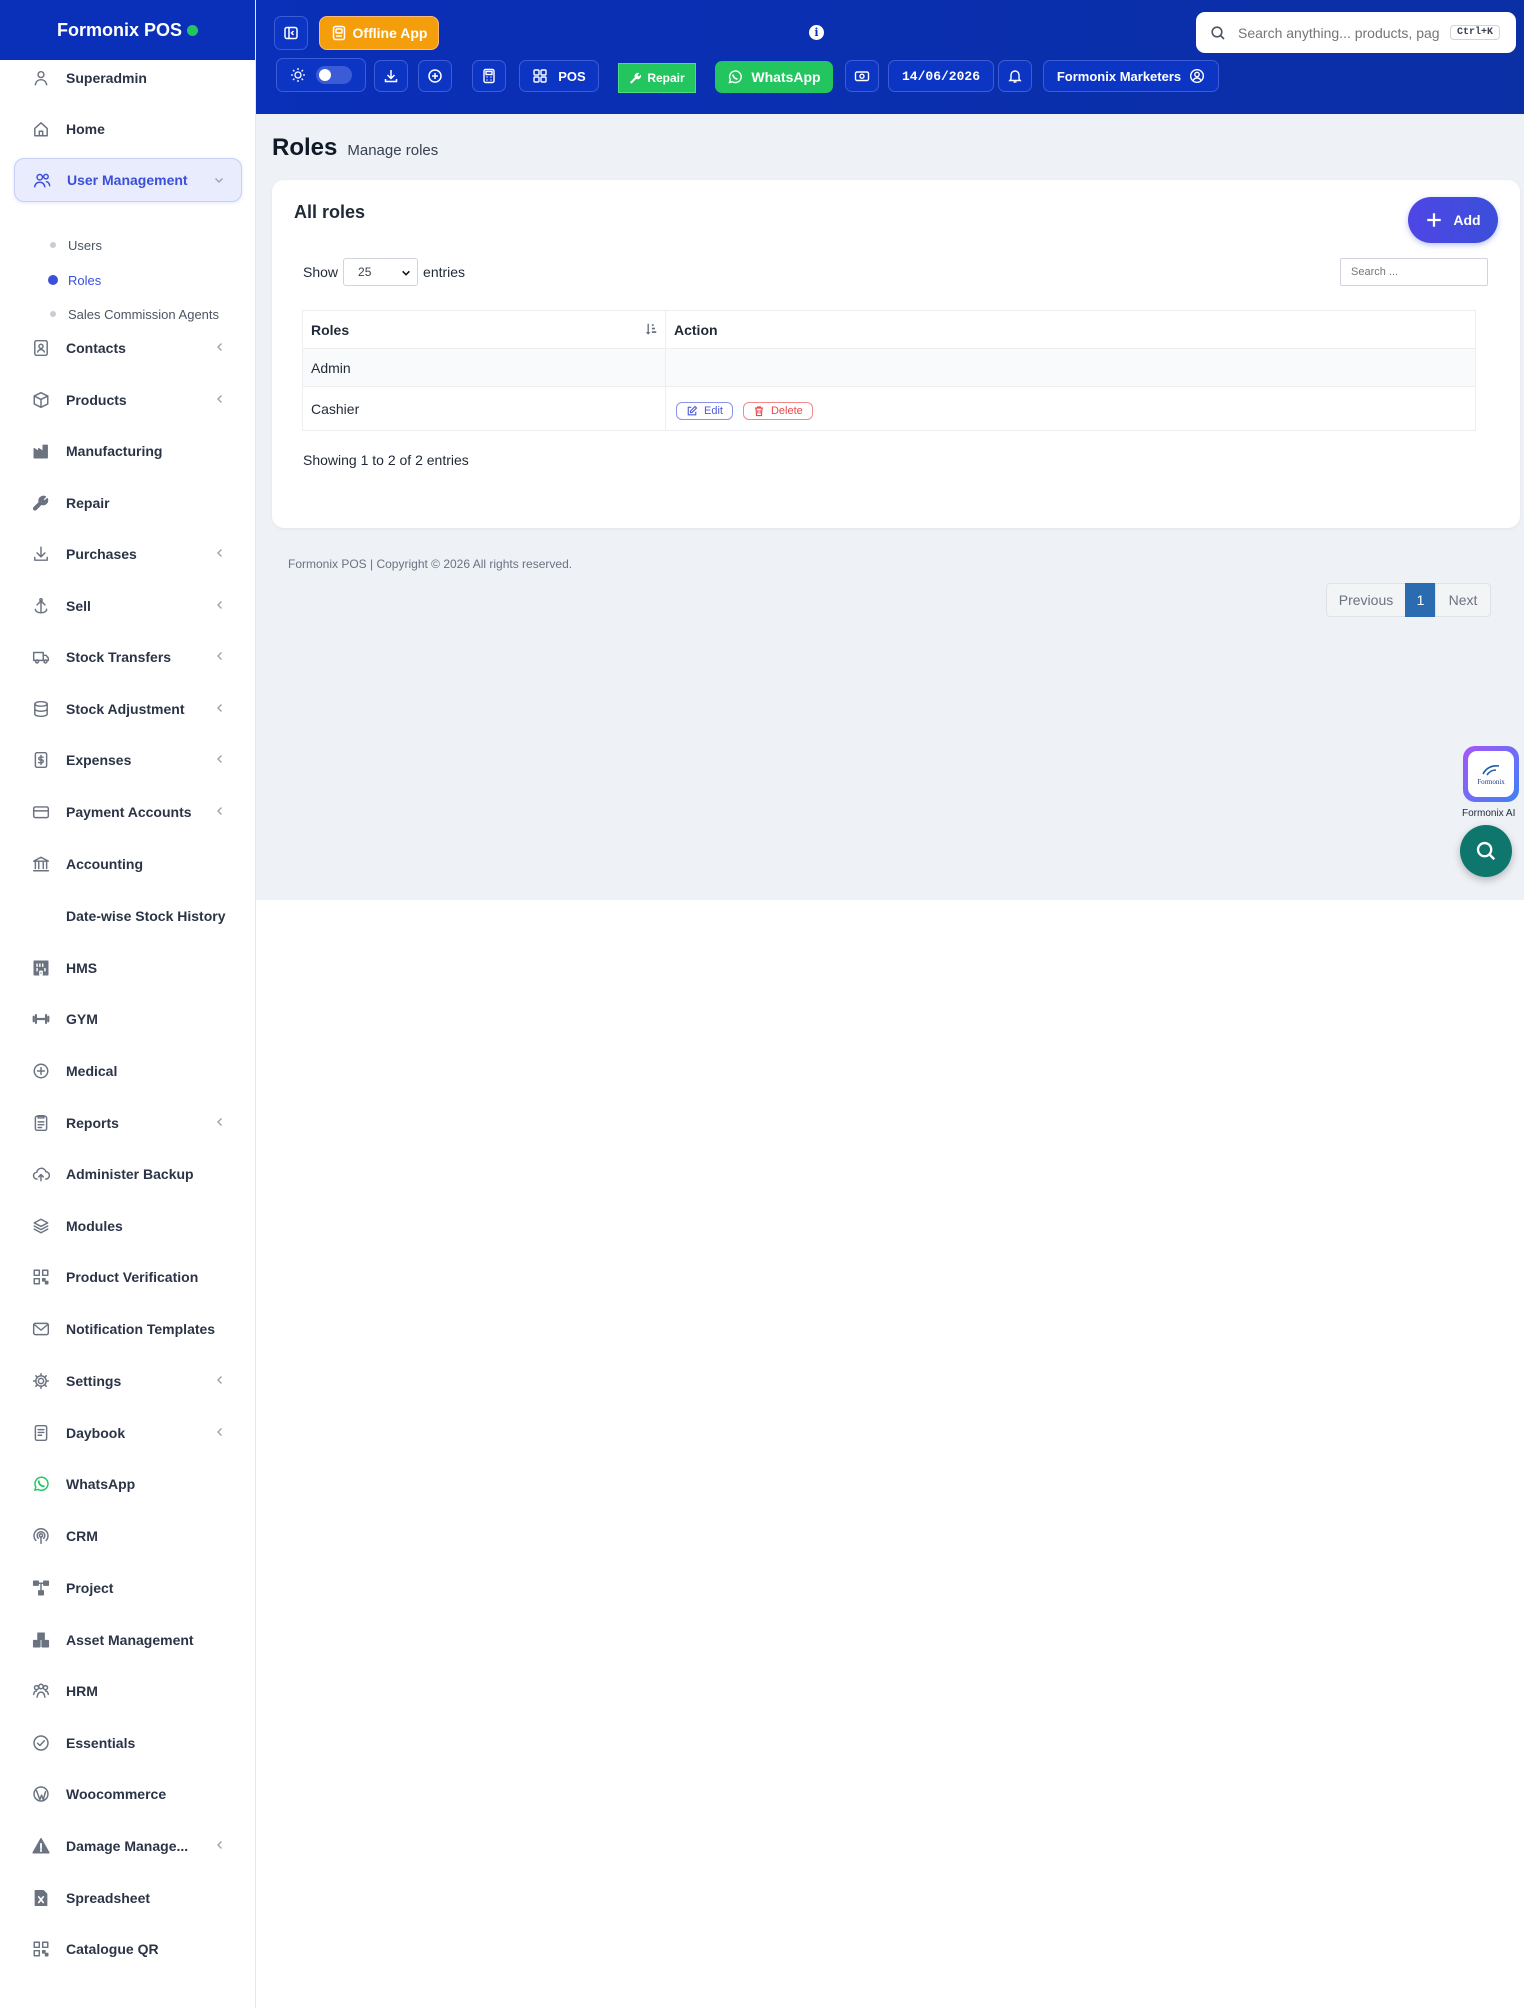  What do you see at coordinates (489, 76) in the screenshot?
I see `calculator-button` at bounding box center [489, 76].